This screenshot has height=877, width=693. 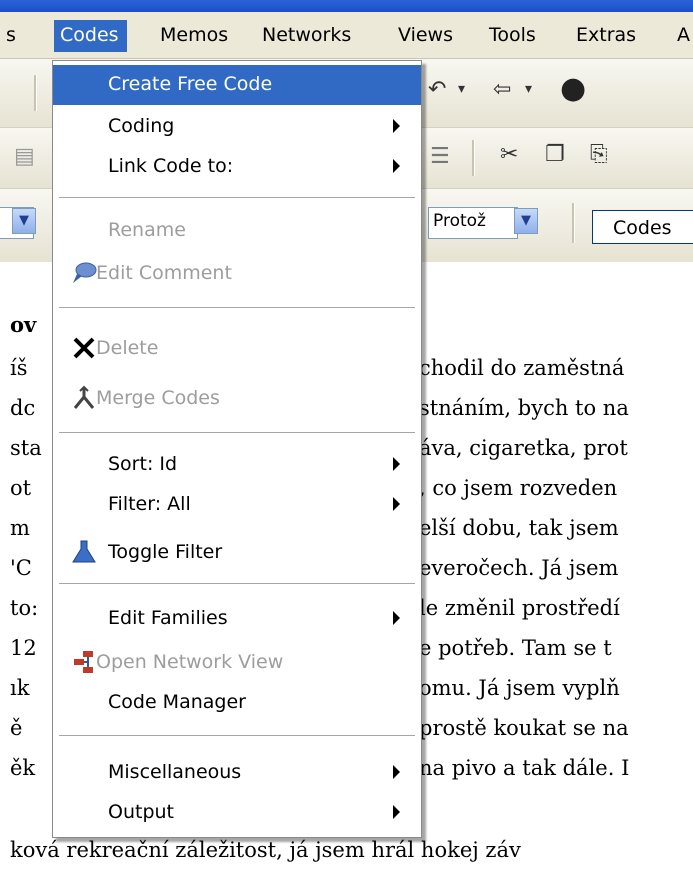 I want to click on menu-output: Output, so click(x=237, y=813).